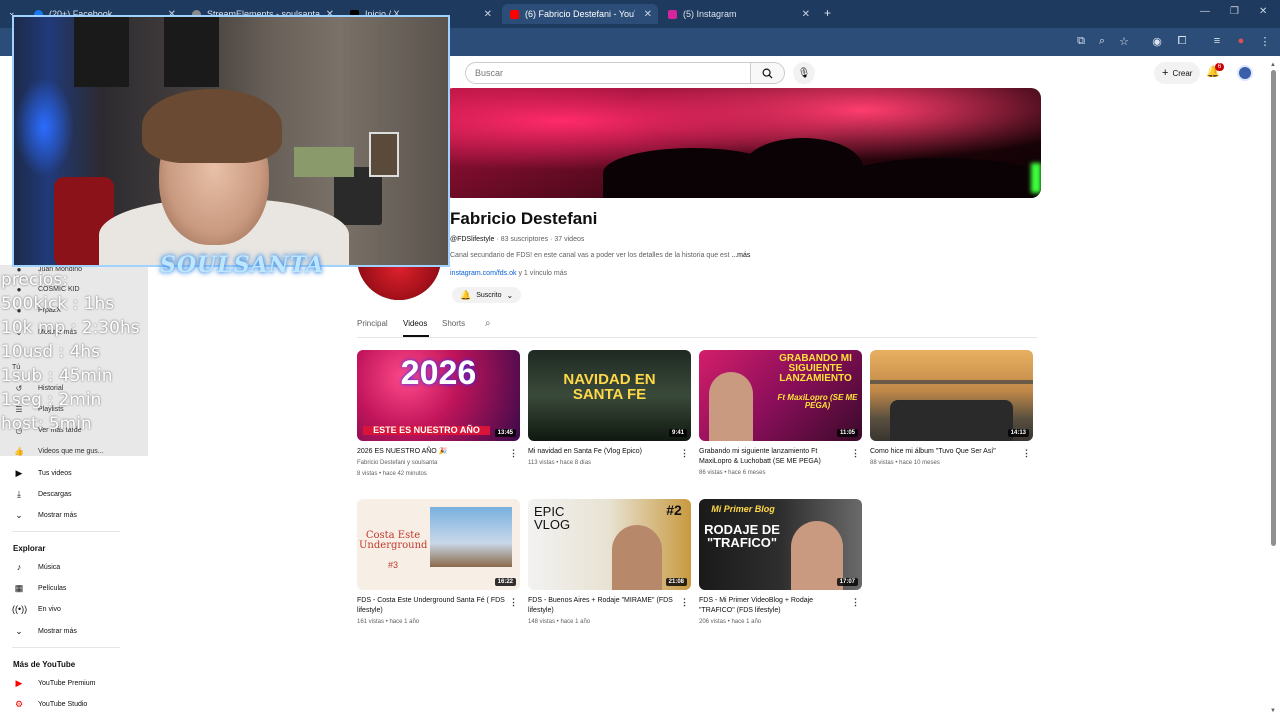  What do you see at coordinates (731, 406) in the screenshot?
I see `thumb-person` at bounding box center [731, 406].